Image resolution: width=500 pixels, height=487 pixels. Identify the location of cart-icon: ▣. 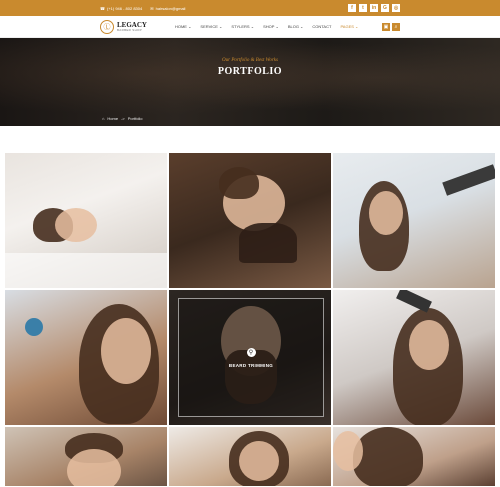
(386, 26).